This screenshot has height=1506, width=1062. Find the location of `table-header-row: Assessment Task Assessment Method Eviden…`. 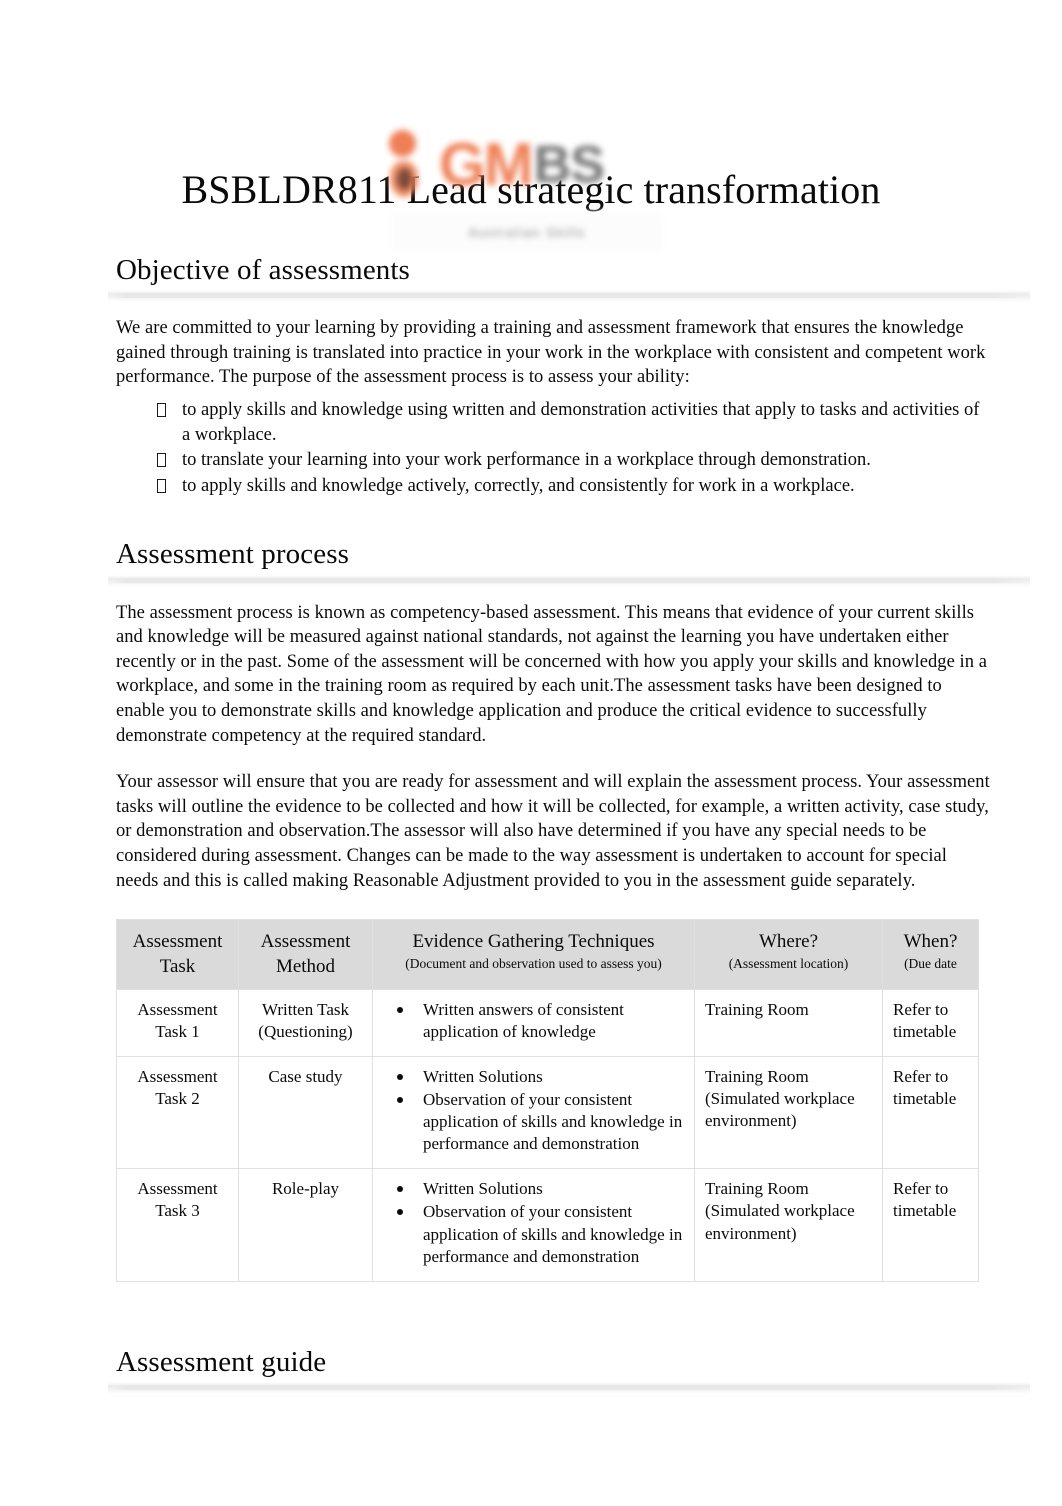

table-header-row: Assessment Task Assessment Method Eviden… is located at coordinates (547, 954).